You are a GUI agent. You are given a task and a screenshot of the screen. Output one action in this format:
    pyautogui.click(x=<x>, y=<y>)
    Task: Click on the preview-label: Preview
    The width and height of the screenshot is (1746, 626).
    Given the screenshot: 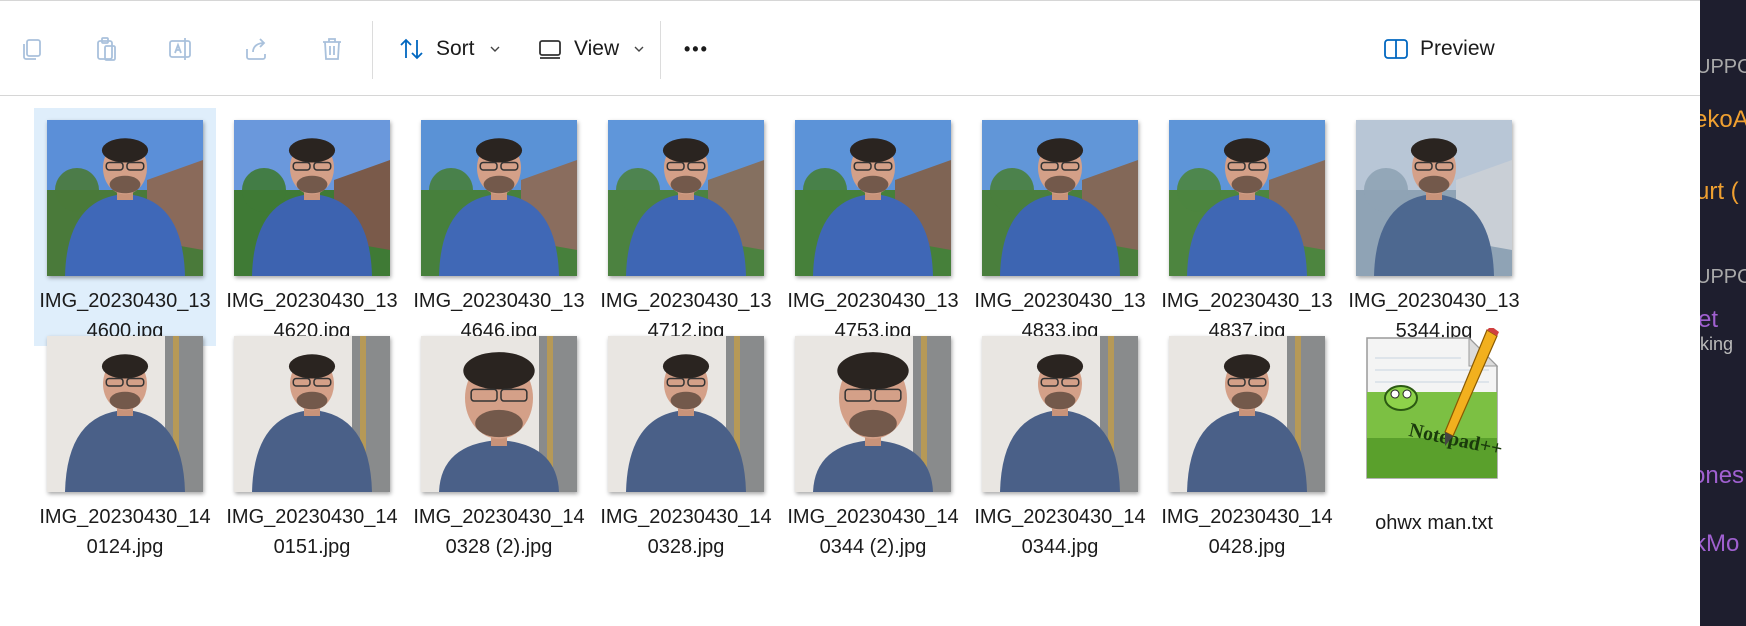 What is the action you would take?
    pyautogui.click(x=1457, y=48)
    